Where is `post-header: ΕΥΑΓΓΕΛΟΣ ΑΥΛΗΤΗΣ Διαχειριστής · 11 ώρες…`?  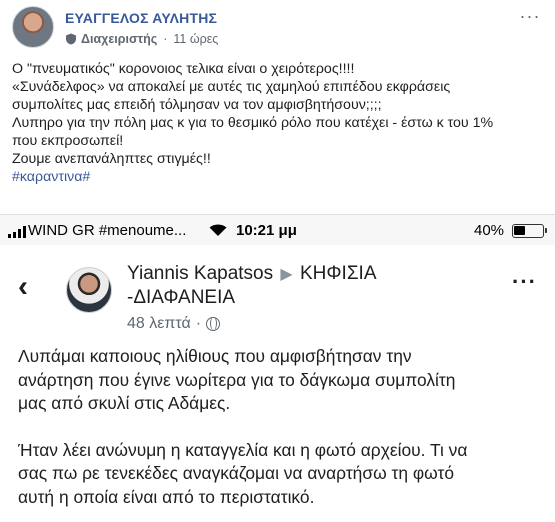 post-header: ΕΥΑΓΓΕΛΟΣ ΑΥΛΗΤΗΣ Διαχειριστής · 11 ώρες… is located at coordinates (277, 31).